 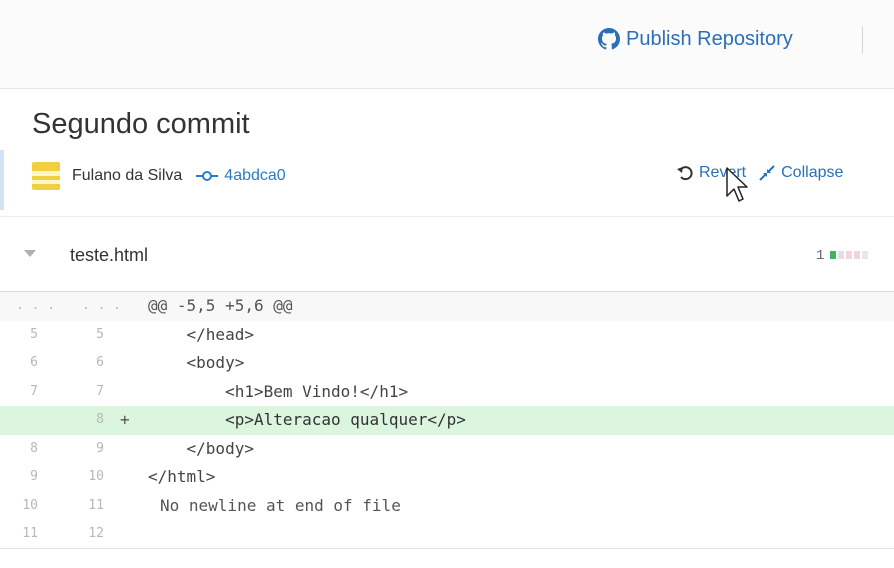 I want to click on diff-line: 8 9 </body>, so click(x=447, y=449).